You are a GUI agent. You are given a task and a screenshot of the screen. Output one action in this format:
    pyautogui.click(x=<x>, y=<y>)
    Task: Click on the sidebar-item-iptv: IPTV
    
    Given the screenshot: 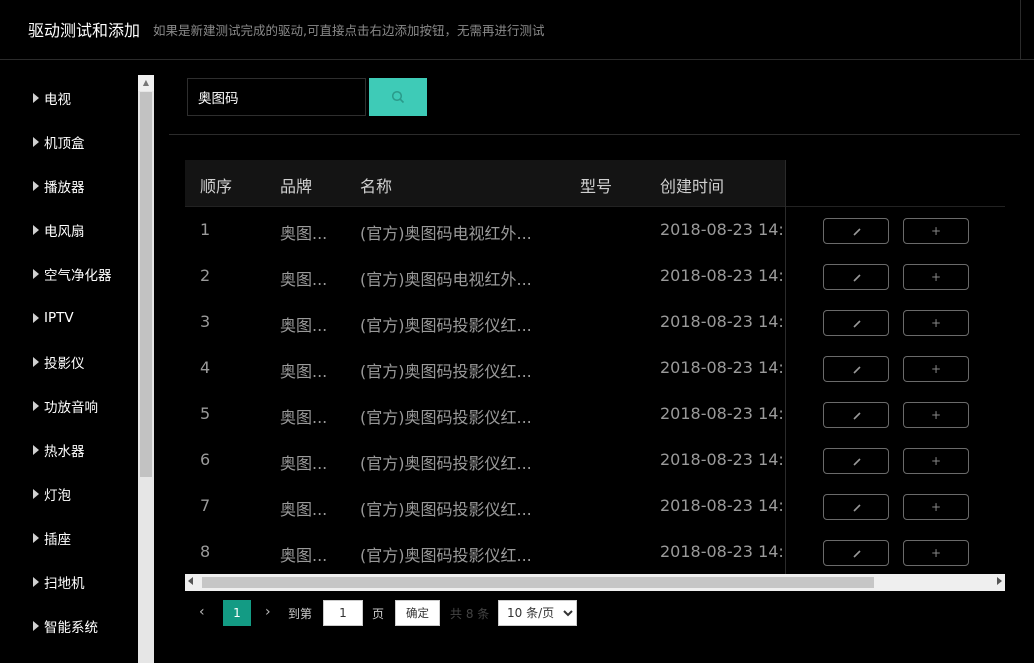 What is the action you would take?
    pyautogui.click(x=53, y=318)
    